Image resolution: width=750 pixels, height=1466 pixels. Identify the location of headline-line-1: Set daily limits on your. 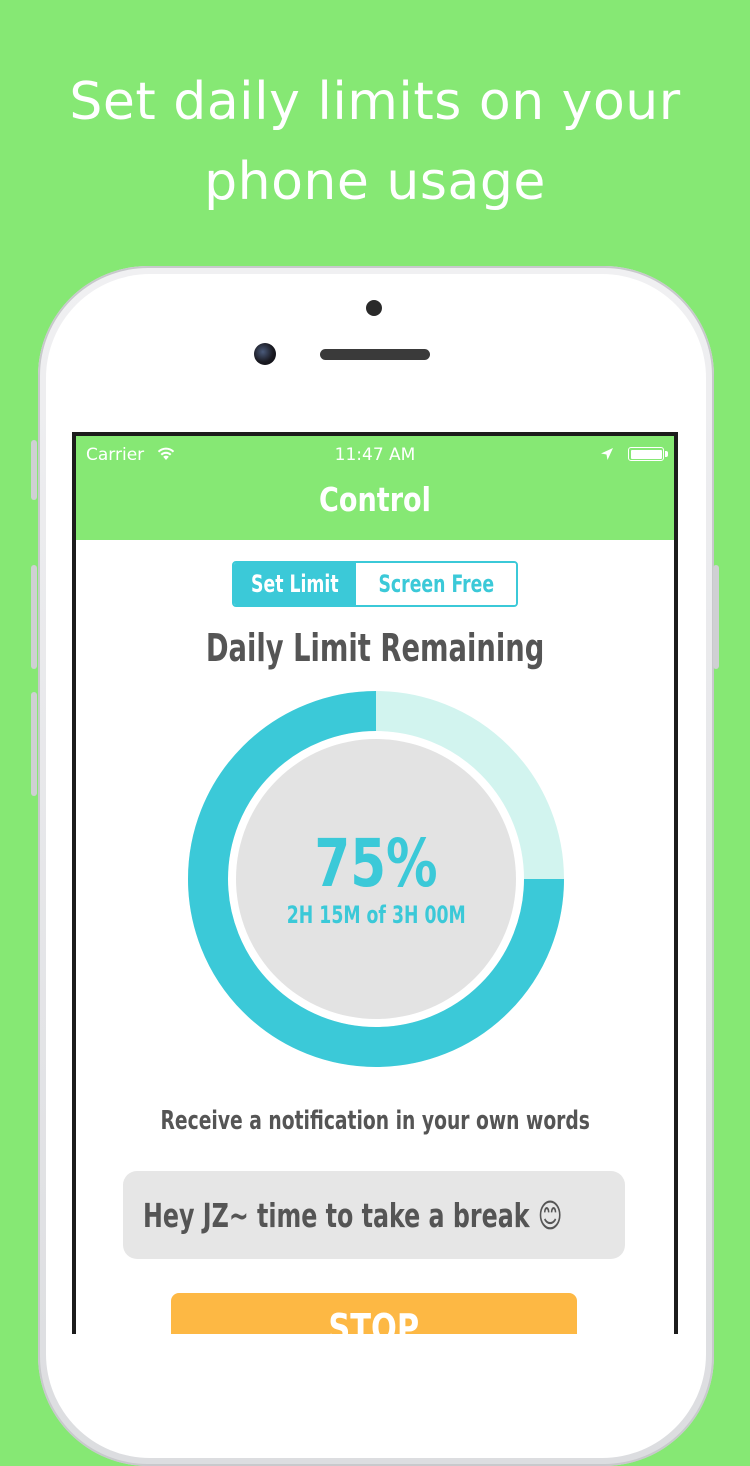
(375, 102).